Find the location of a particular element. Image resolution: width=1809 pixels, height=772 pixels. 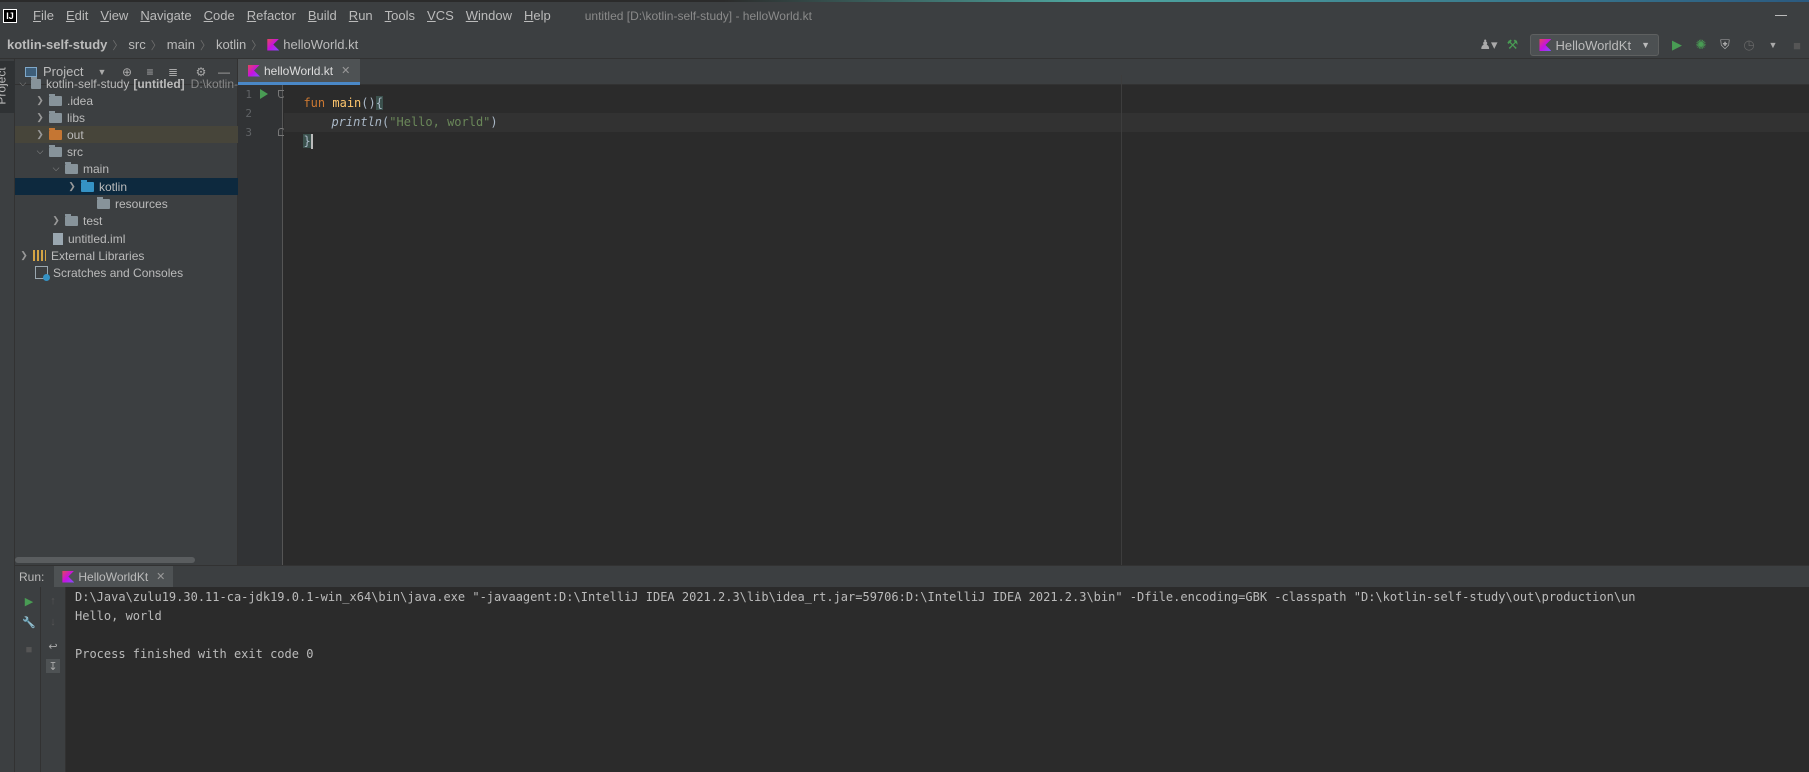

run-icon: ▶ is located at coordinates (1677, 45).